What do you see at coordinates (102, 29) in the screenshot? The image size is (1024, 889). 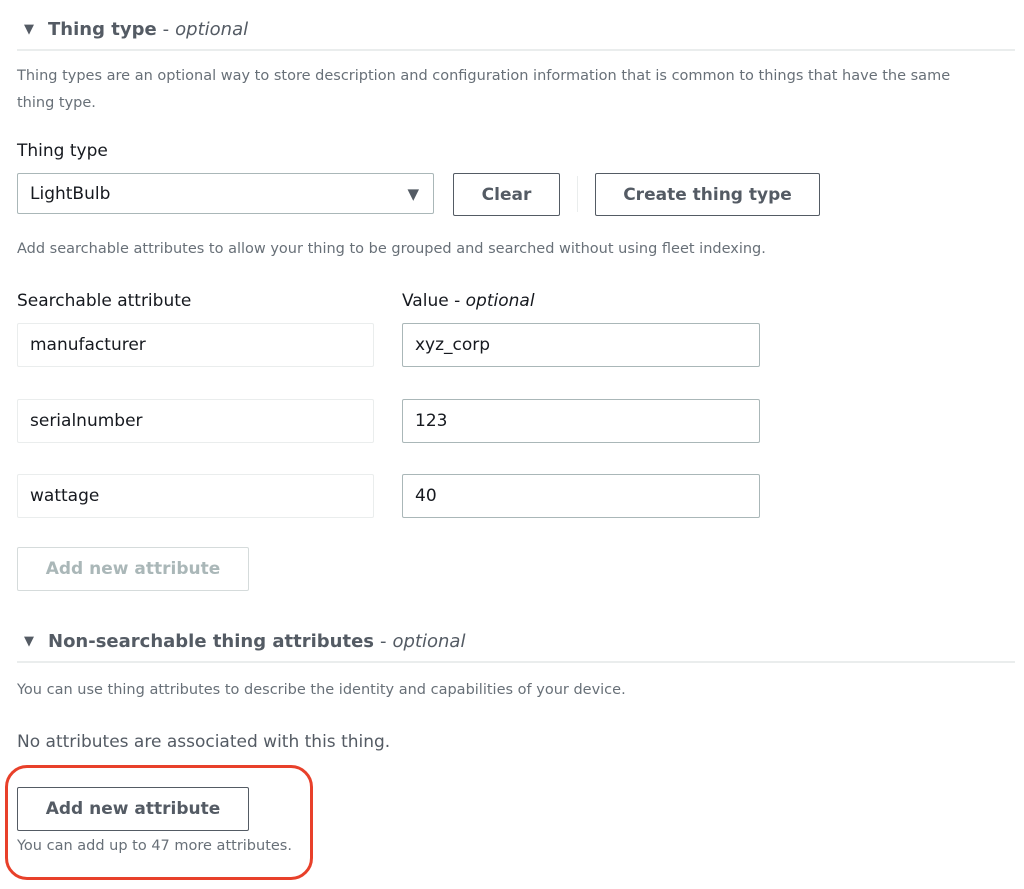 I see `section-title: Thing type` at bounding box center [102, 29].